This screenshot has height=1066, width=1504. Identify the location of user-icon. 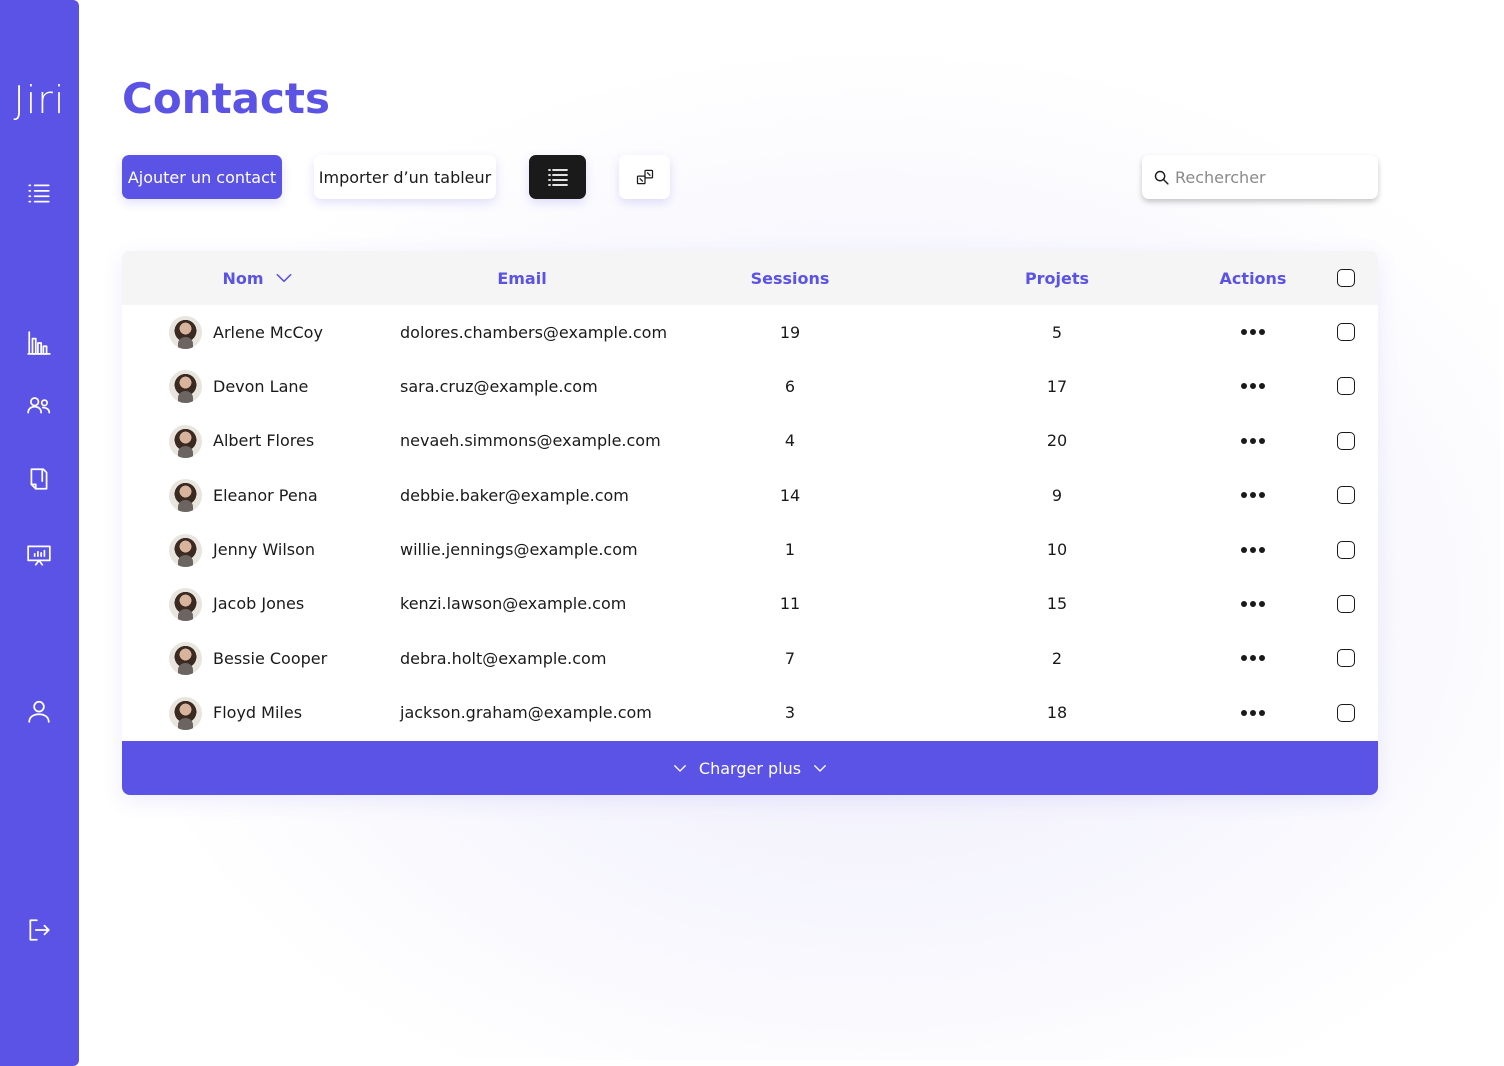
(39, 711).